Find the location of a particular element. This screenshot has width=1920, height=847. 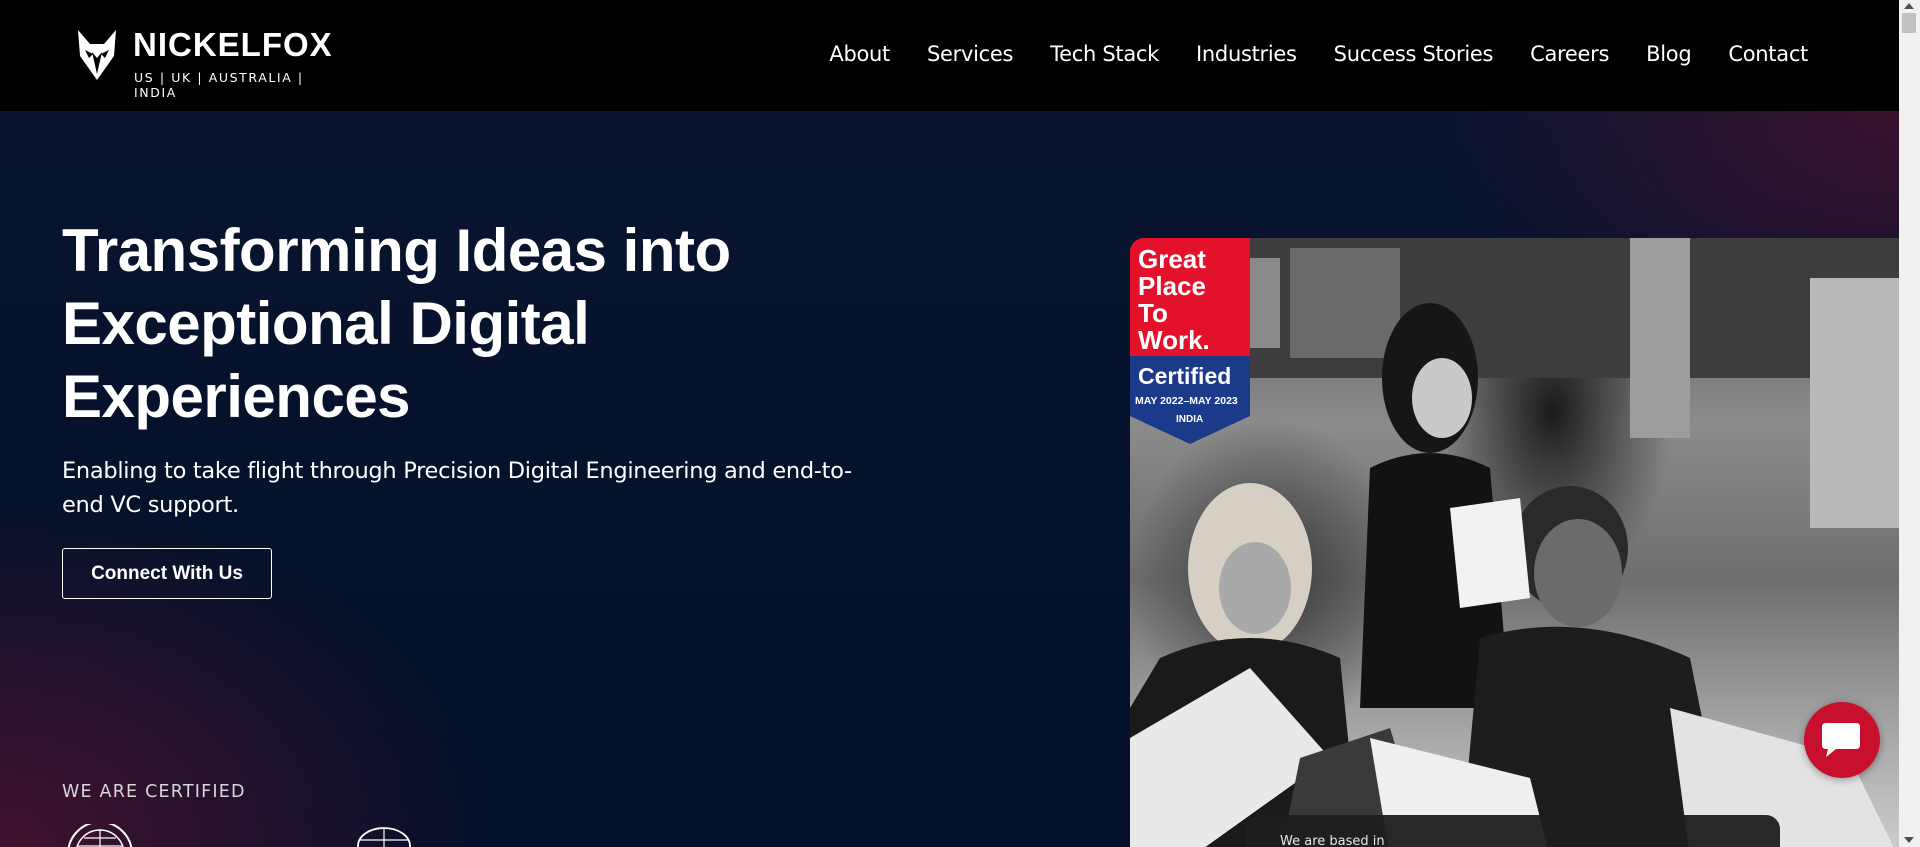

fox-head-icon is located at coordinates (97, 55).